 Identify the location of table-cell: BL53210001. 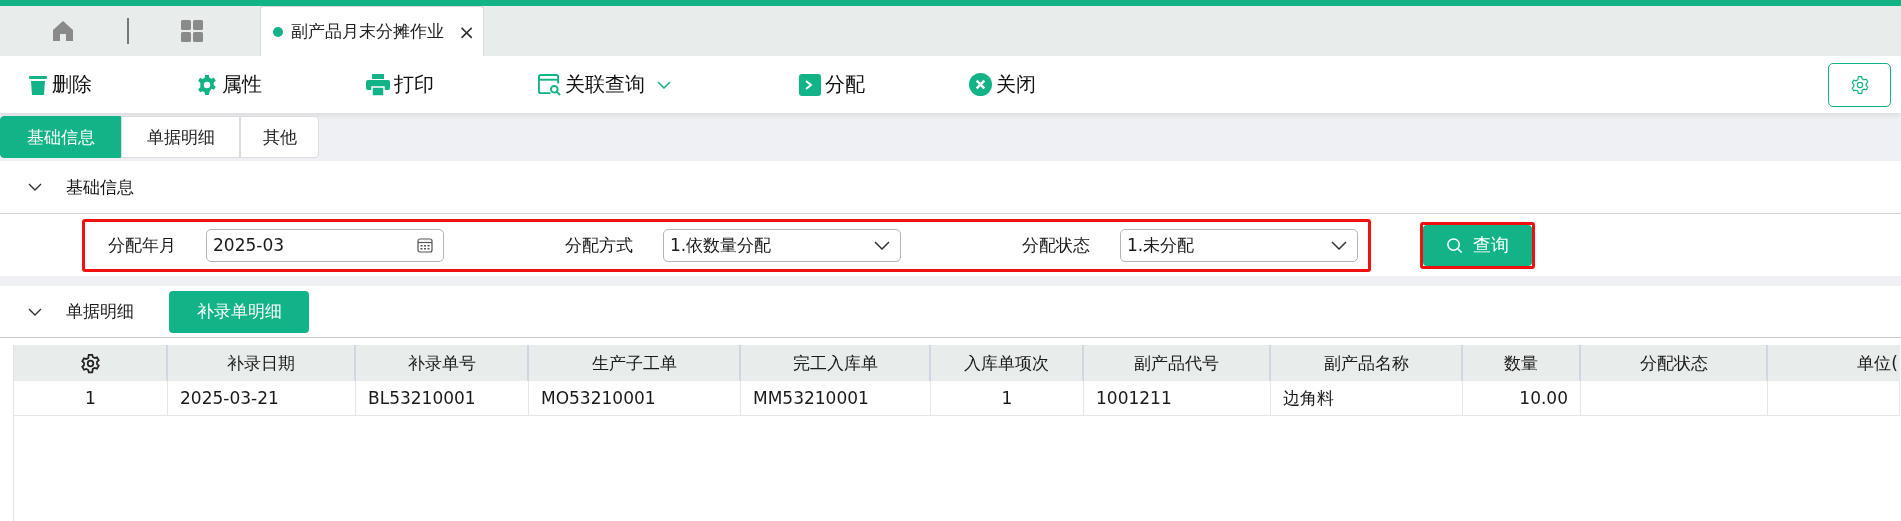
(442, 398).